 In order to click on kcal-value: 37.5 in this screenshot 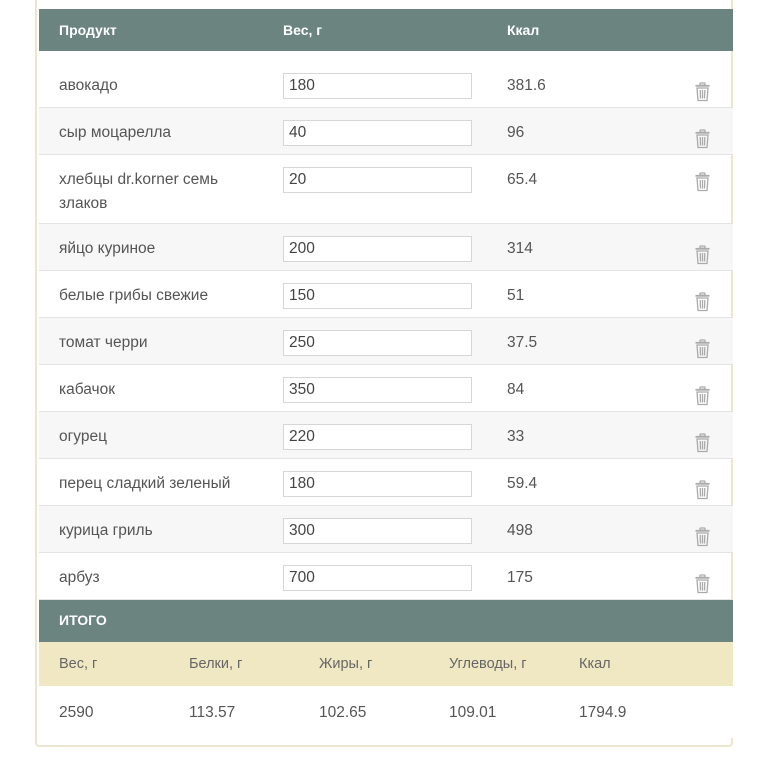, I will do `click(522, 342)`.